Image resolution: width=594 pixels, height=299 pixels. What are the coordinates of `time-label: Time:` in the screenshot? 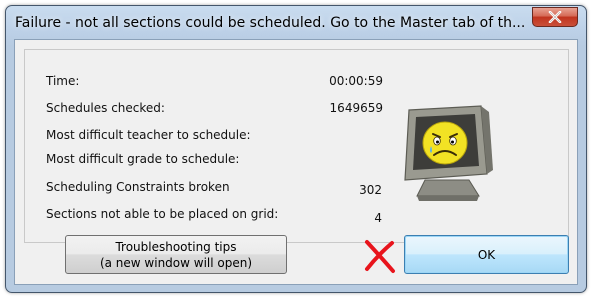 It's located at (63, 81).